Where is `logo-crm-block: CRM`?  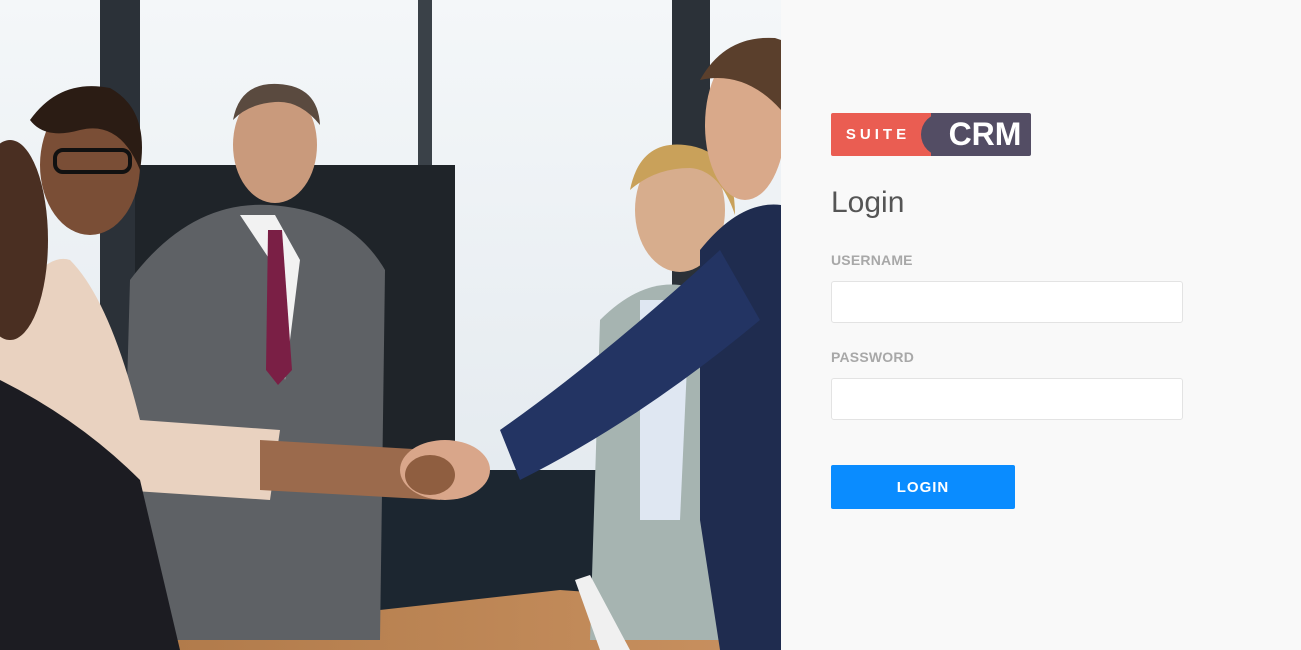
logo-crm-block: CRM is located at coordinates (976, 134).